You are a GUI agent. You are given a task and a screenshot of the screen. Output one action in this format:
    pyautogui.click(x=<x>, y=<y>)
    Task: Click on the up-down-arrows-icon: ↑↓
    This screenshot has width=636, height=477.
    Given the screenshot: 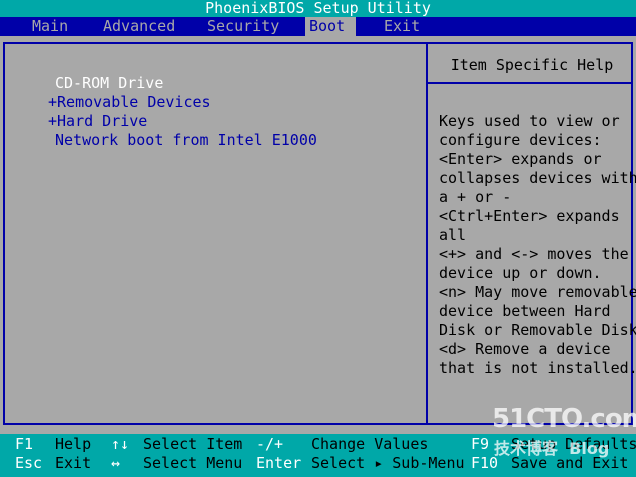 What is the action you would take?
    pyautogui.click(x=120, y=444)
    